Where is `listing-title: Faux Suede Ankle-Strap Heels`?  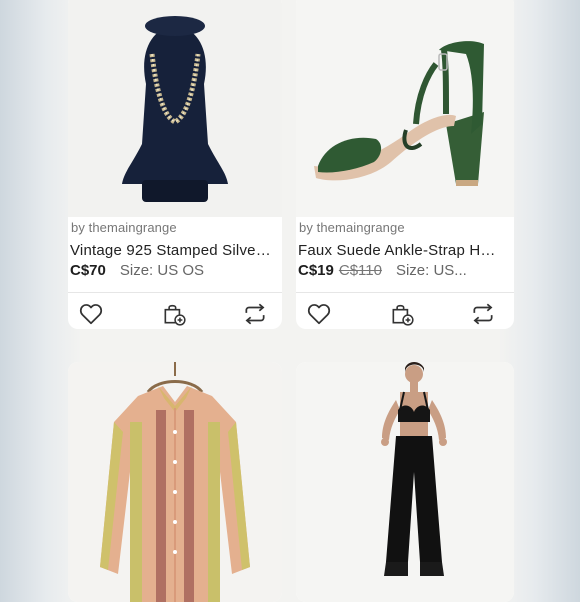
listing-title: Faux Suede Ankle-Strap Heels is located at coordinates (400, 250).